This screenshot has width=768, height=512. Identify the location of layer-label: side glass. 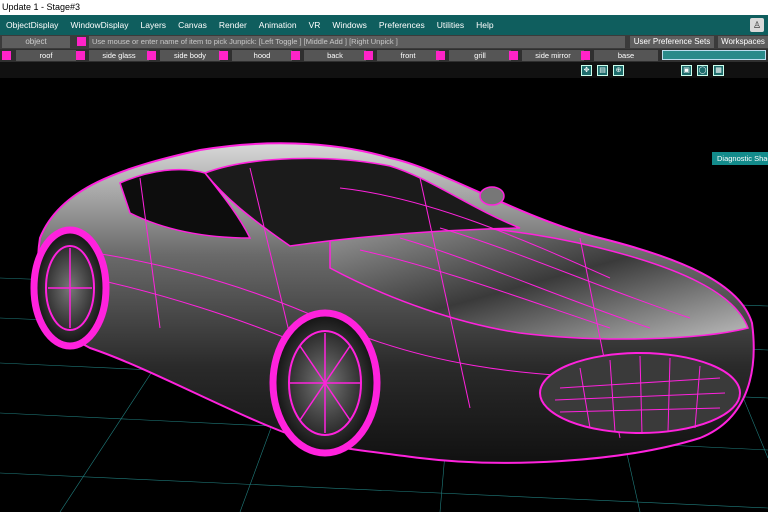
(119, 55).